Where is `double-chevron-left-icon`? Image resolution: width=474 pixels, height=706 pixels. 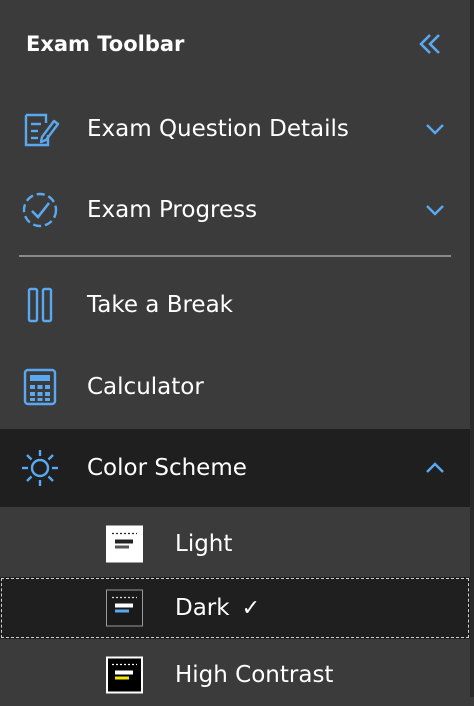 double-chevron-left-icon is located at coordinates (429, 44).